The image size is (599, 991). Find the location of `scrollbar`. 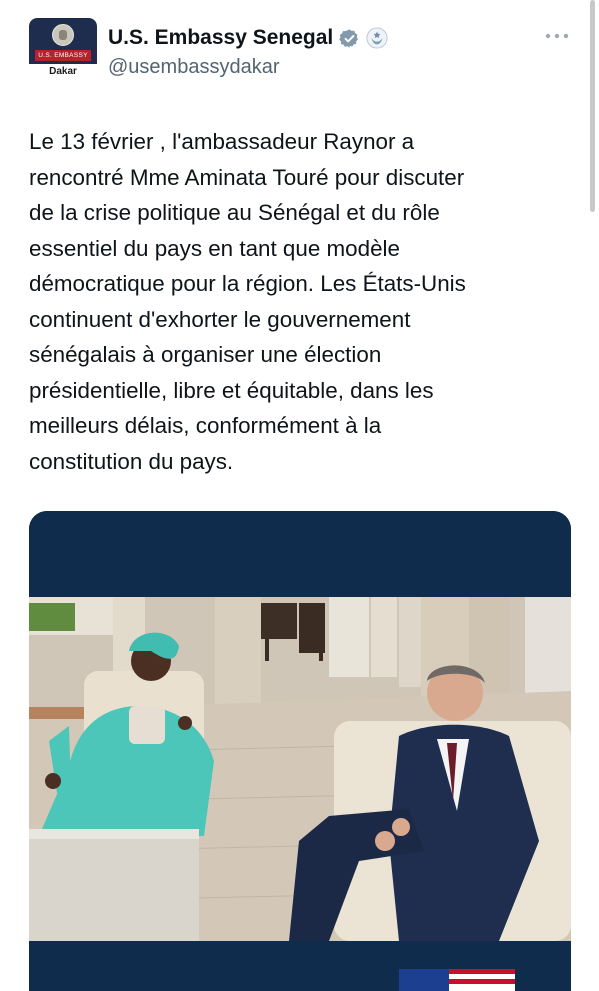

scrollbar is located at coordinates (592, 106).